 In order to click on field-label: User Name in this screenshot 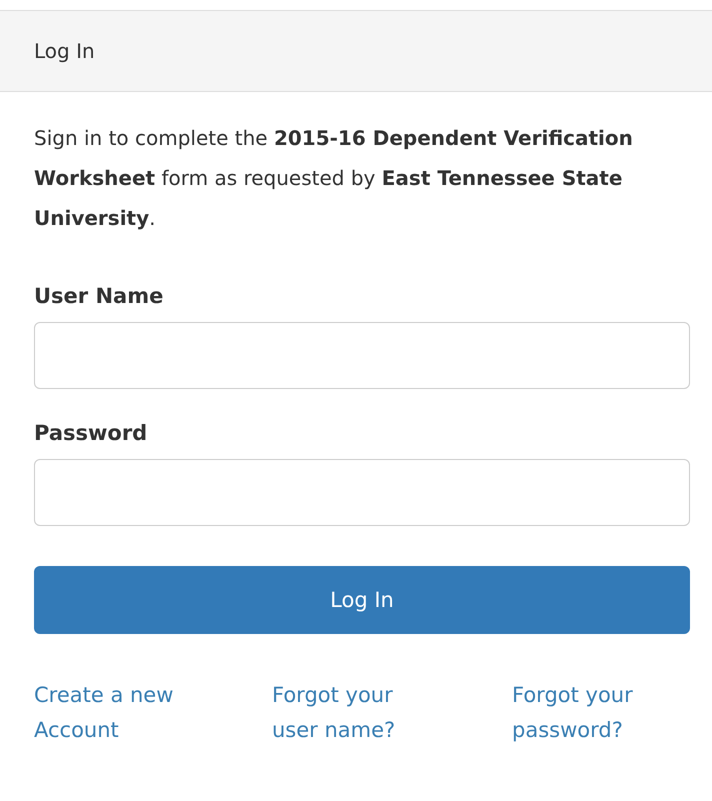, I will do `click(99, 296)`.